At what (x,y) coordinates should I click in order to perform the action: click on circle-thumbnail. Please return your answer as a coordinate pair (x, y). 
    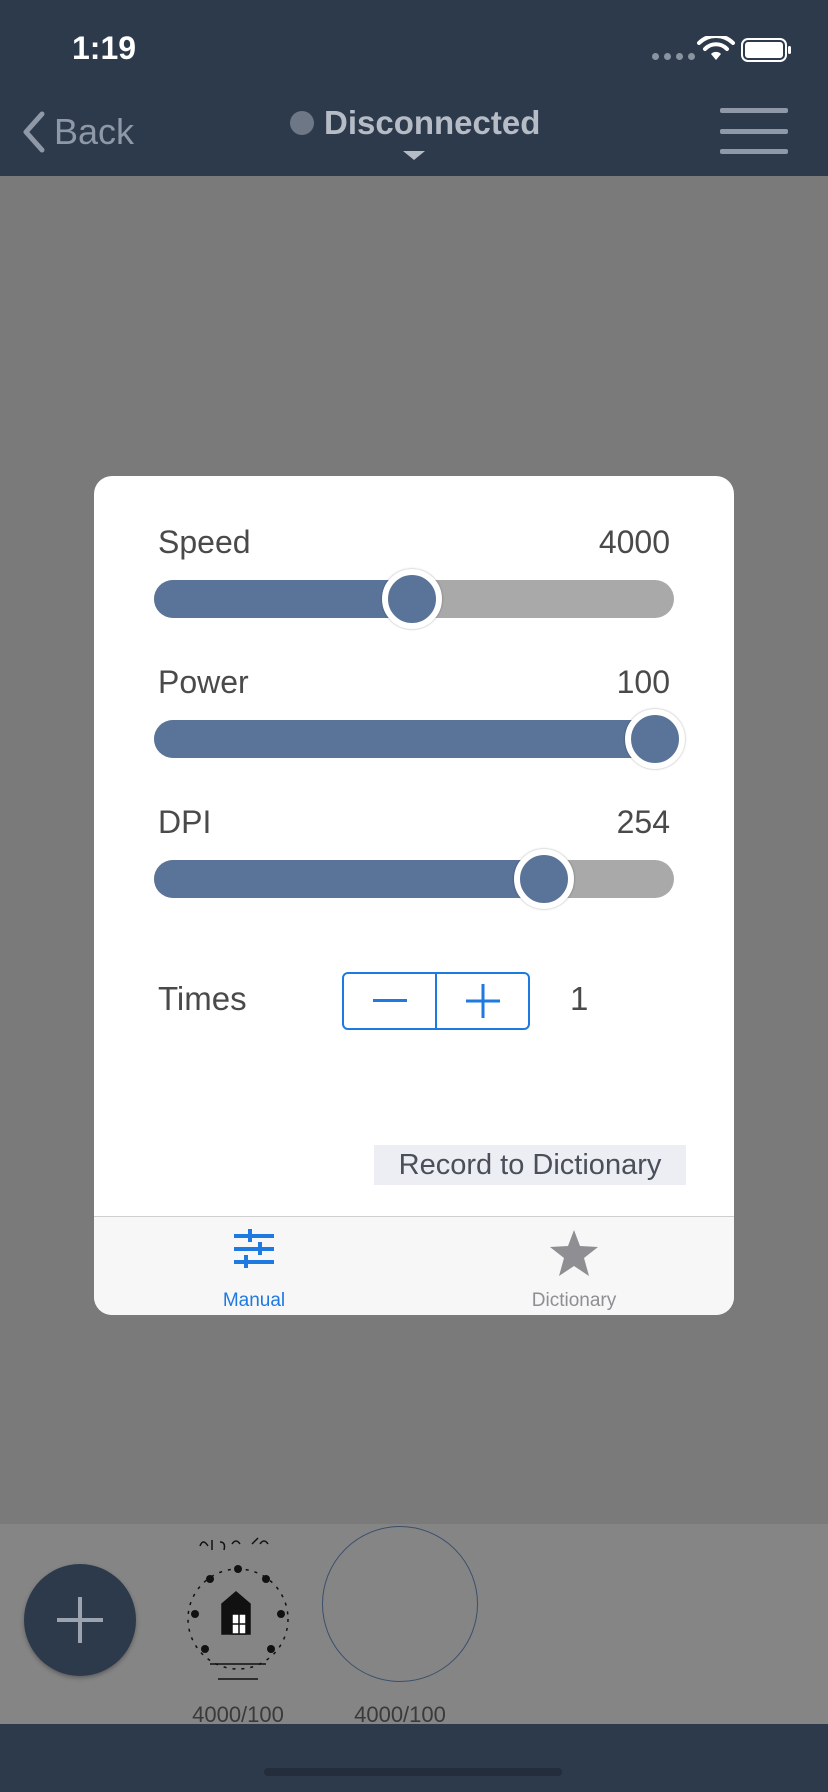
    Looking at the image, I should click on (400, 1604).